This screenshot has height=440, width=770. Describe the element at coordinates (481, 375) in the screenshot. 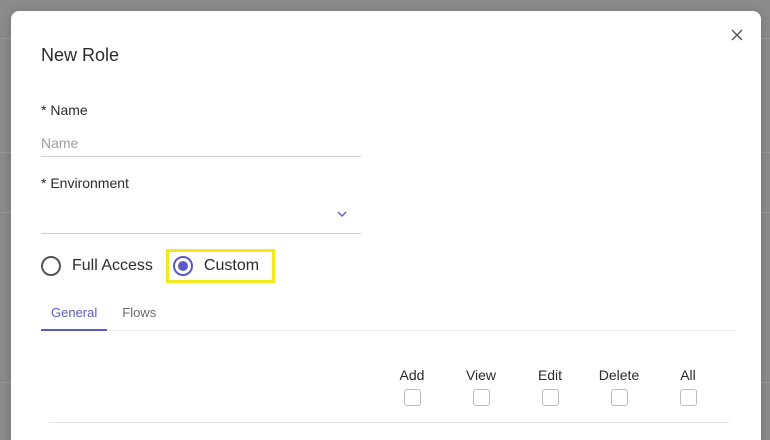

I see `perm-header-view: View` at that location.